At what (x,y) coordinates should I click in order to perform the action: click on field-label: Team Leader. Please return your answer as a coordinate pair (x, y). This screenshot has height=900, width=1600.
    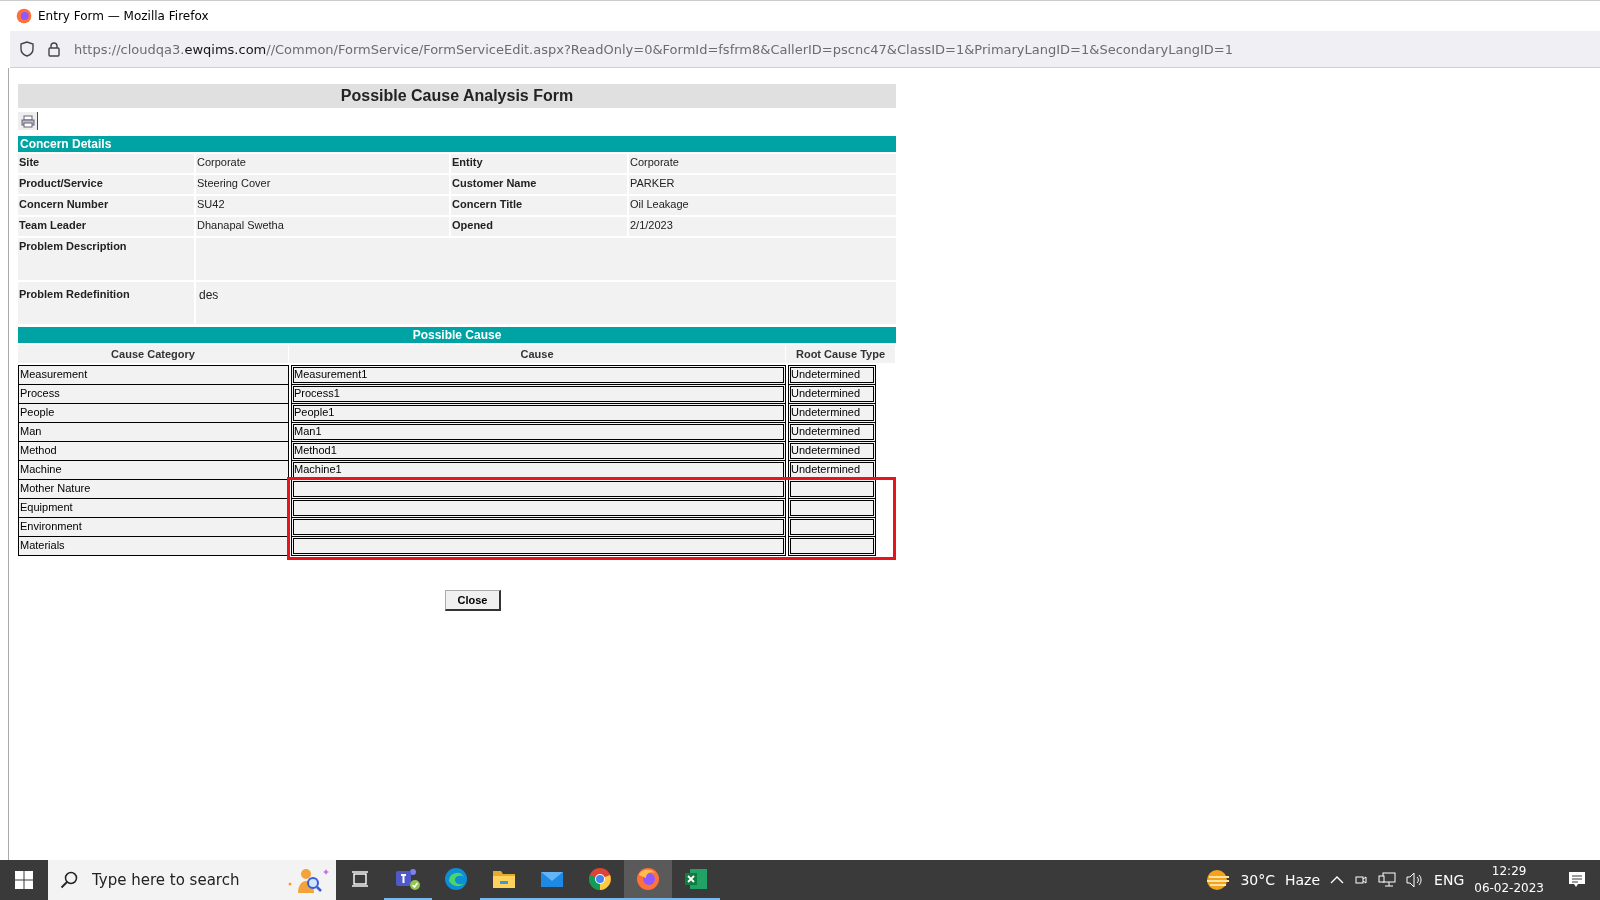
    Looking at the image, I should click on (106, 226).